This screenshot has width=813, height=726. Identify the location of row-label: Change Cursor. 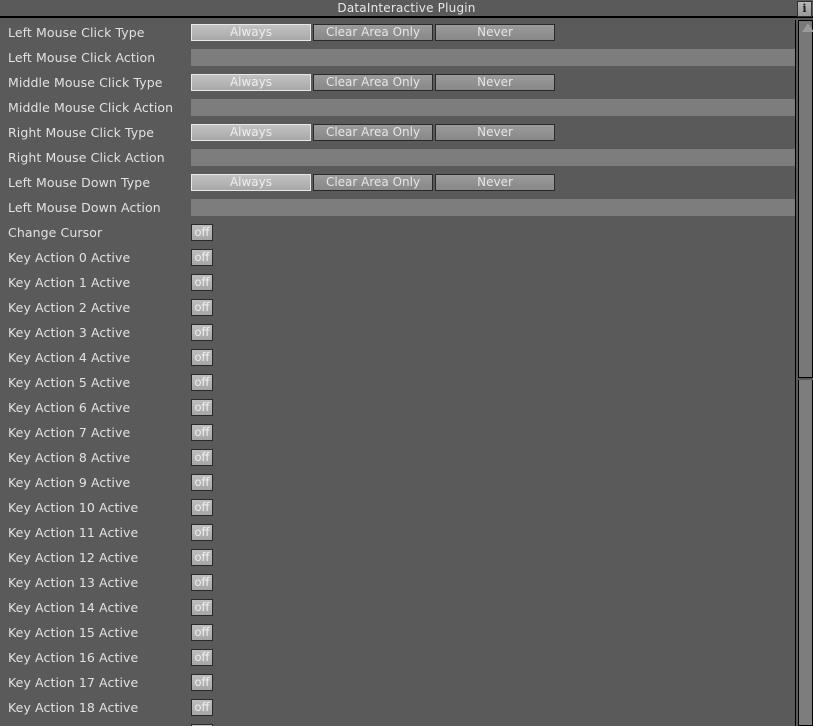
(55, 232).